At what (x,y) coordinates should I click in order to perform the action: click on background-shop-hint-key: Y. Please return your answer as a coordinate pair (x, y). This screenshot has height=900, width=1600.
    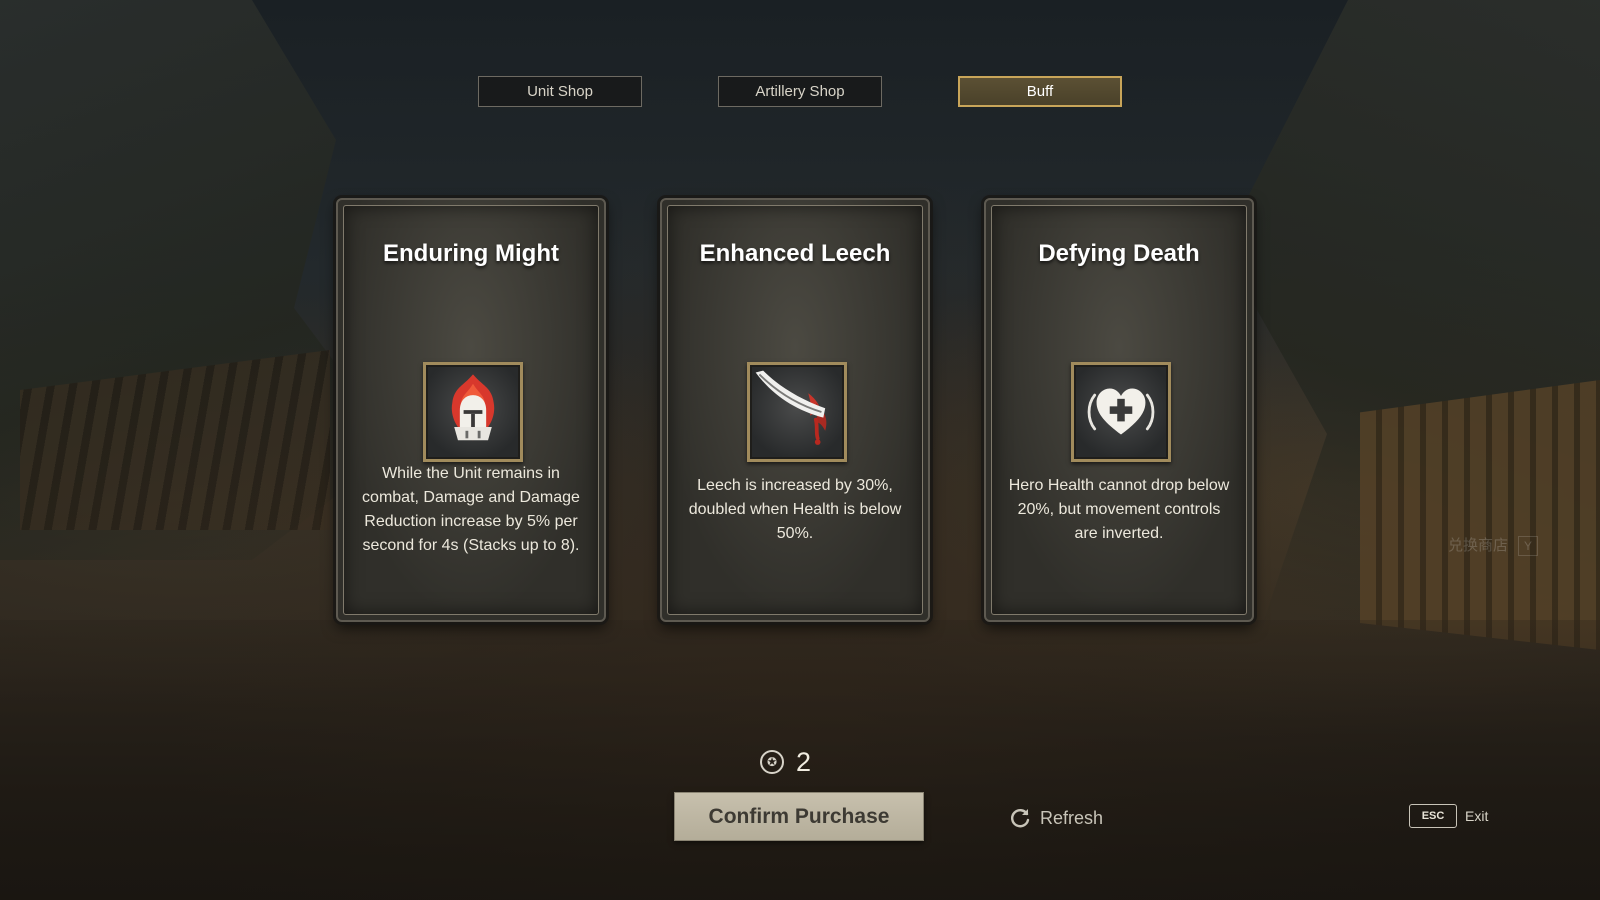
    Looking at the image, I should click on (1528, 546).